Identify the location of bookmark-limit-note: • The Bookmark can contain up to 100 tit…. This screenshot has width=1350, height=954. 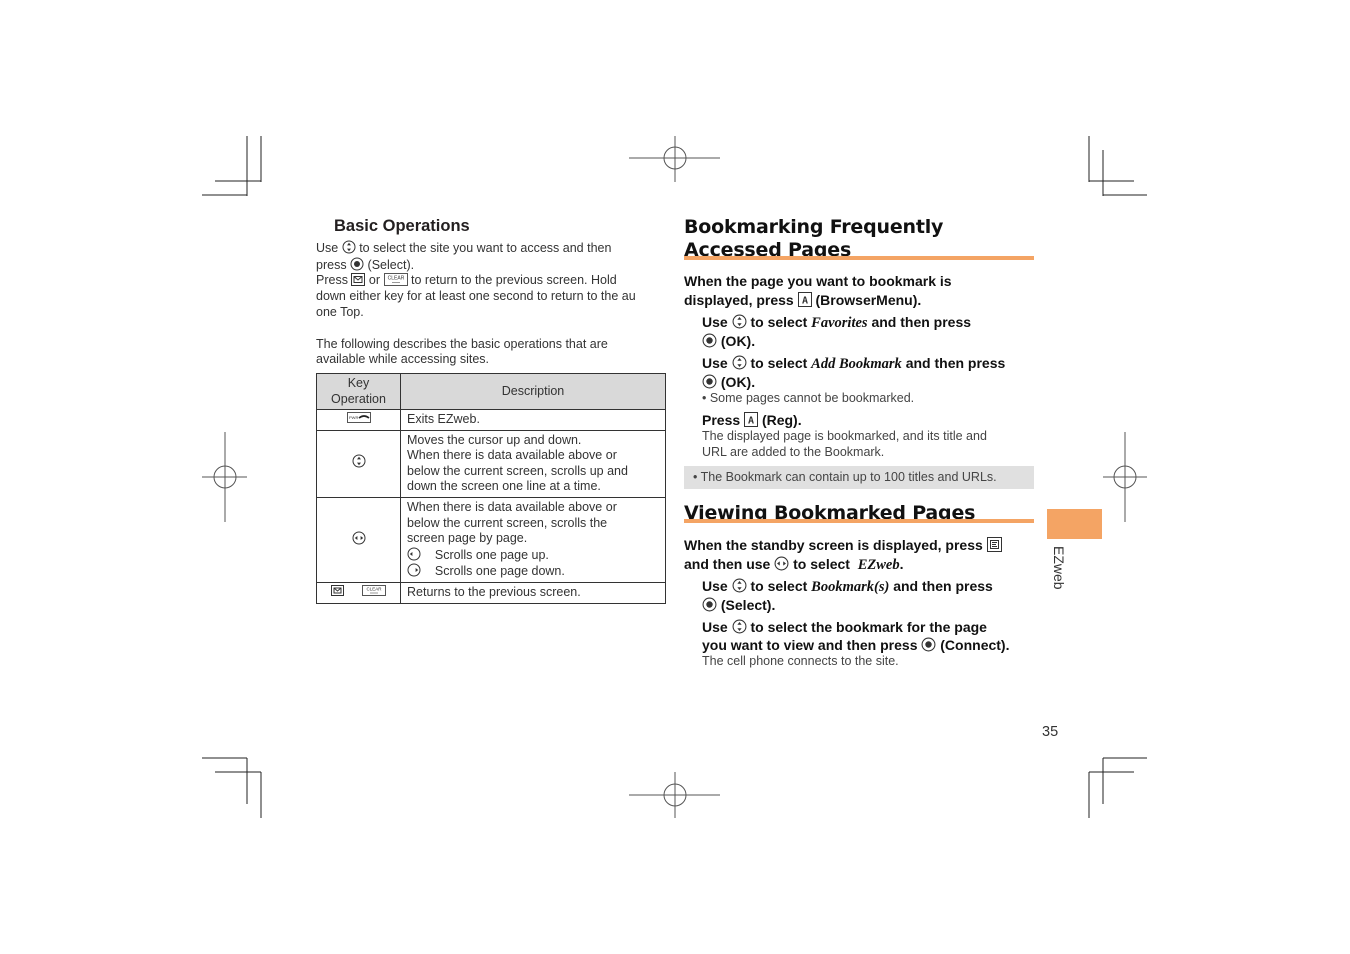
(859, 477).